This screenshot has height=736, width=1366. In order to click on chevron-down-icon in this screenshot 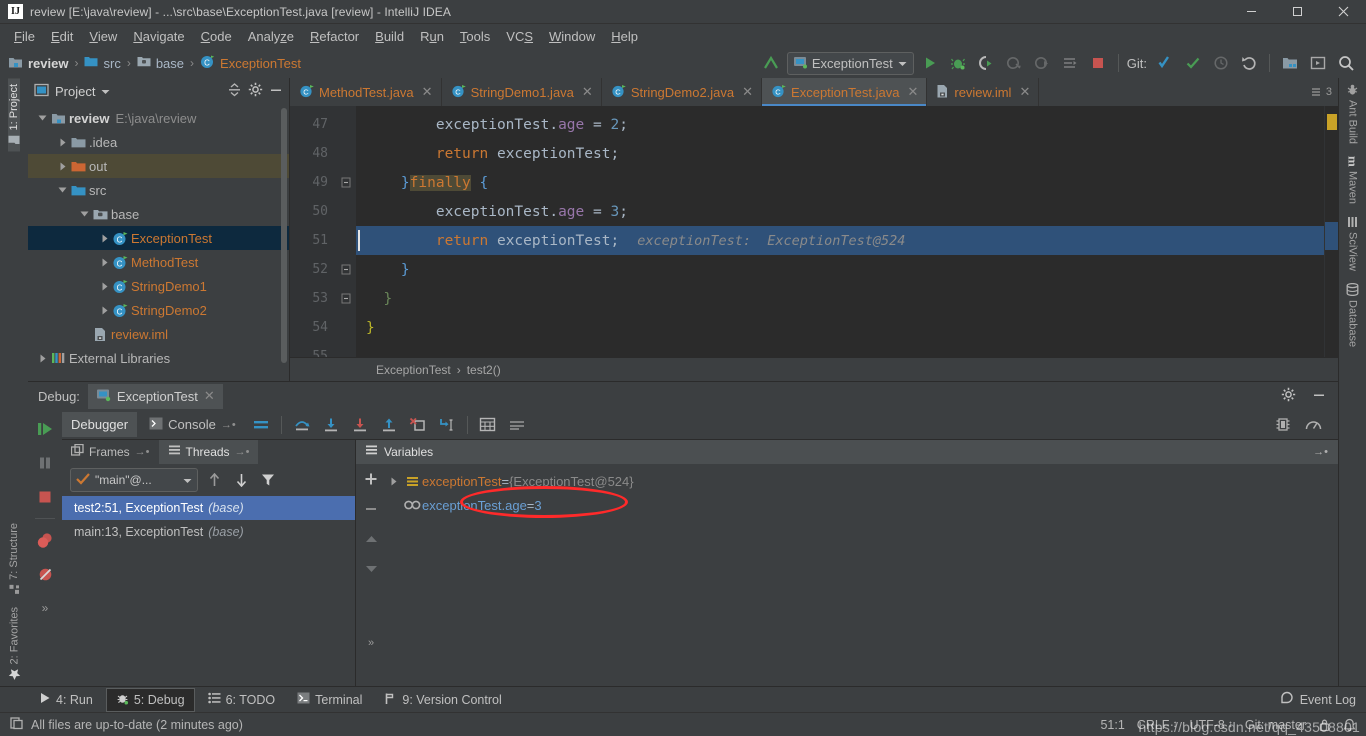, I will do `click(105, 91)`.